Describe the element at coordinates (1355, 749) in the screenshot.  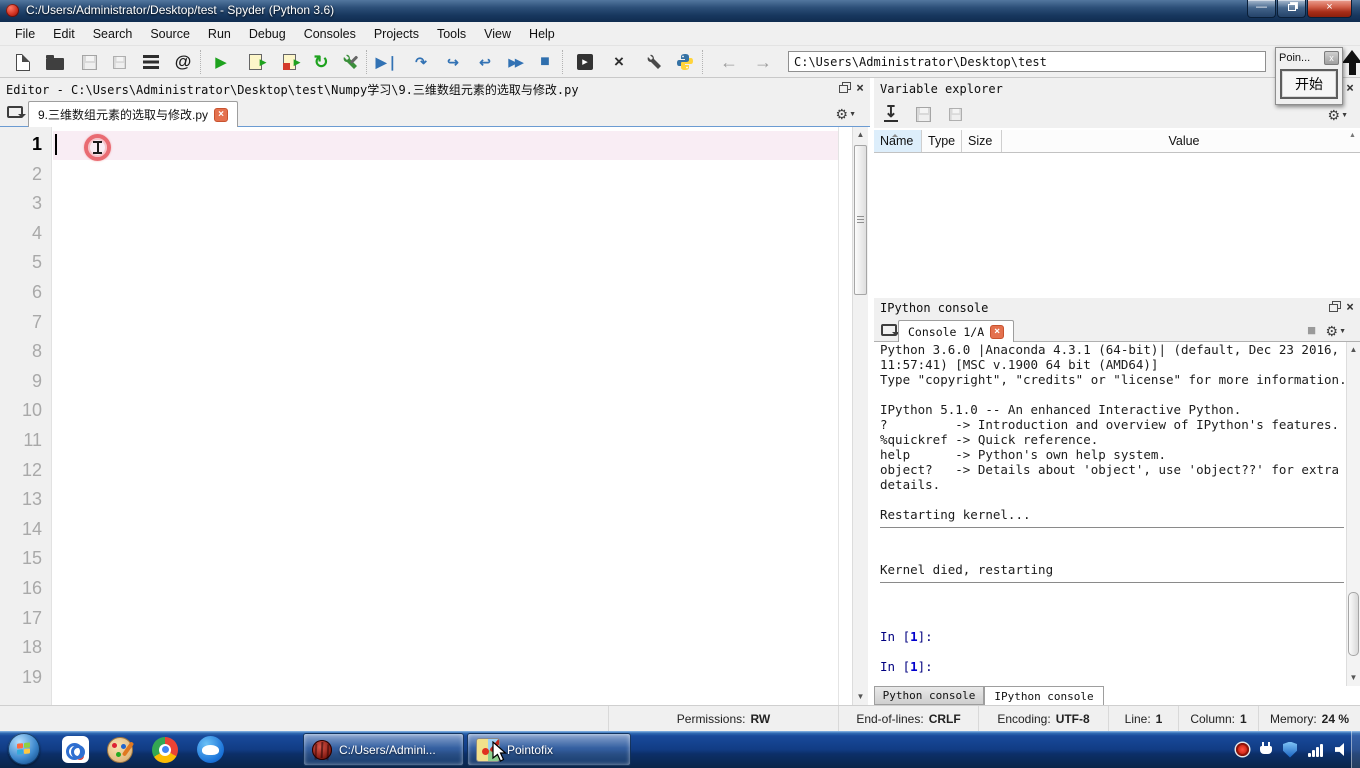
I see `show-desktop-button` at that location.